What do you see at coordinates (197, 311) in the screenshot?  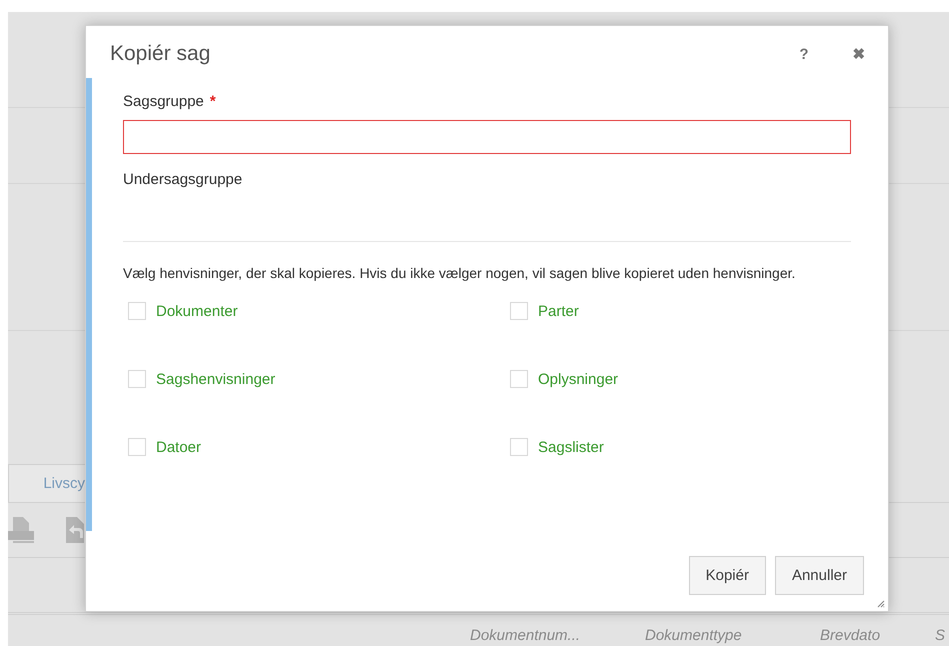 I see `checkbox-label: Dokumenter` at bounding box center [197, 311].